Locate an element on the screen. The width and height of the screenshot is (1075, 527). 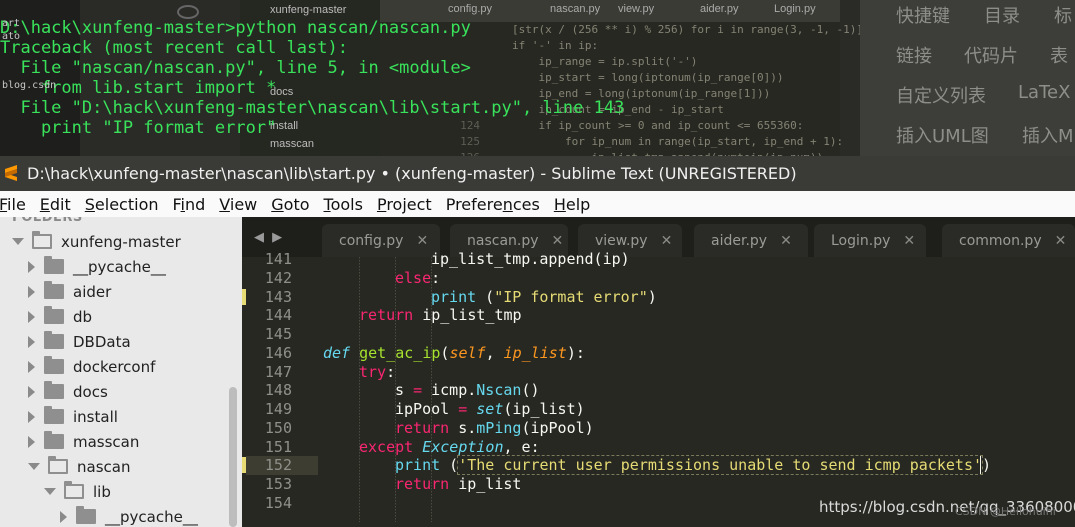
tab-label: aider.py is located at coordinates (739, 240).